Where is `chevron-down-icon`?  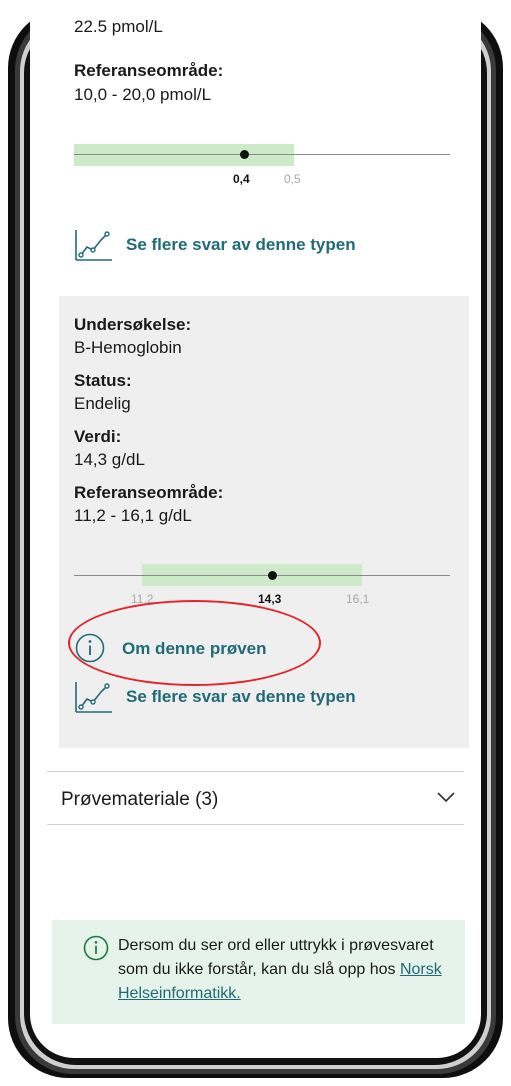 chevron-down-icon is located at coordinates (446, 799).